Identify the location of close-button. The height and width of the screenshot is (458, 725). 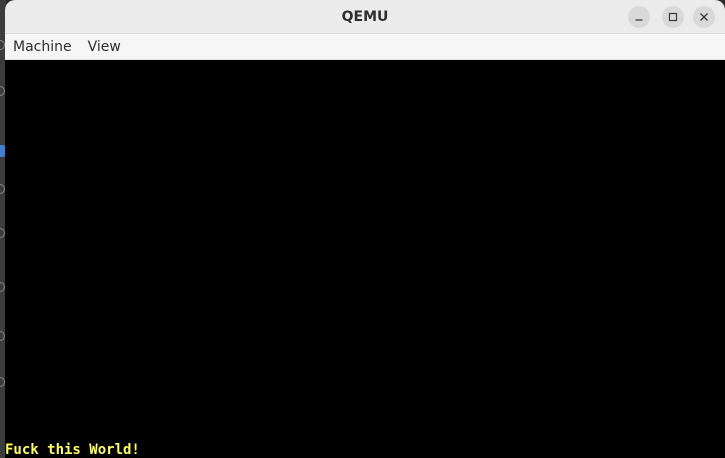
(704, 17).